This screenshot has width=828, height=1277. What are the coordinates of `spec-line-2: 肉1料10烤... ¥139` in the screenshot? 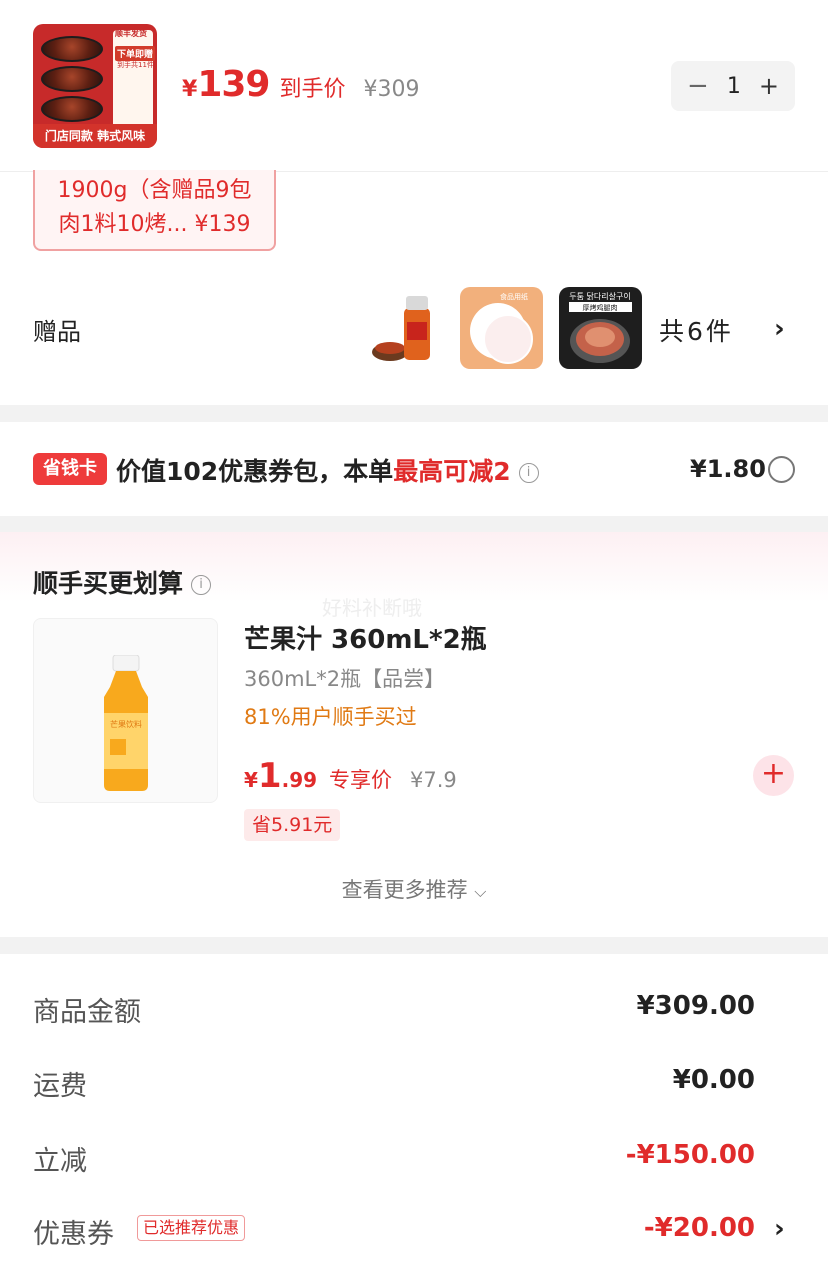 It's located at (154, 224).